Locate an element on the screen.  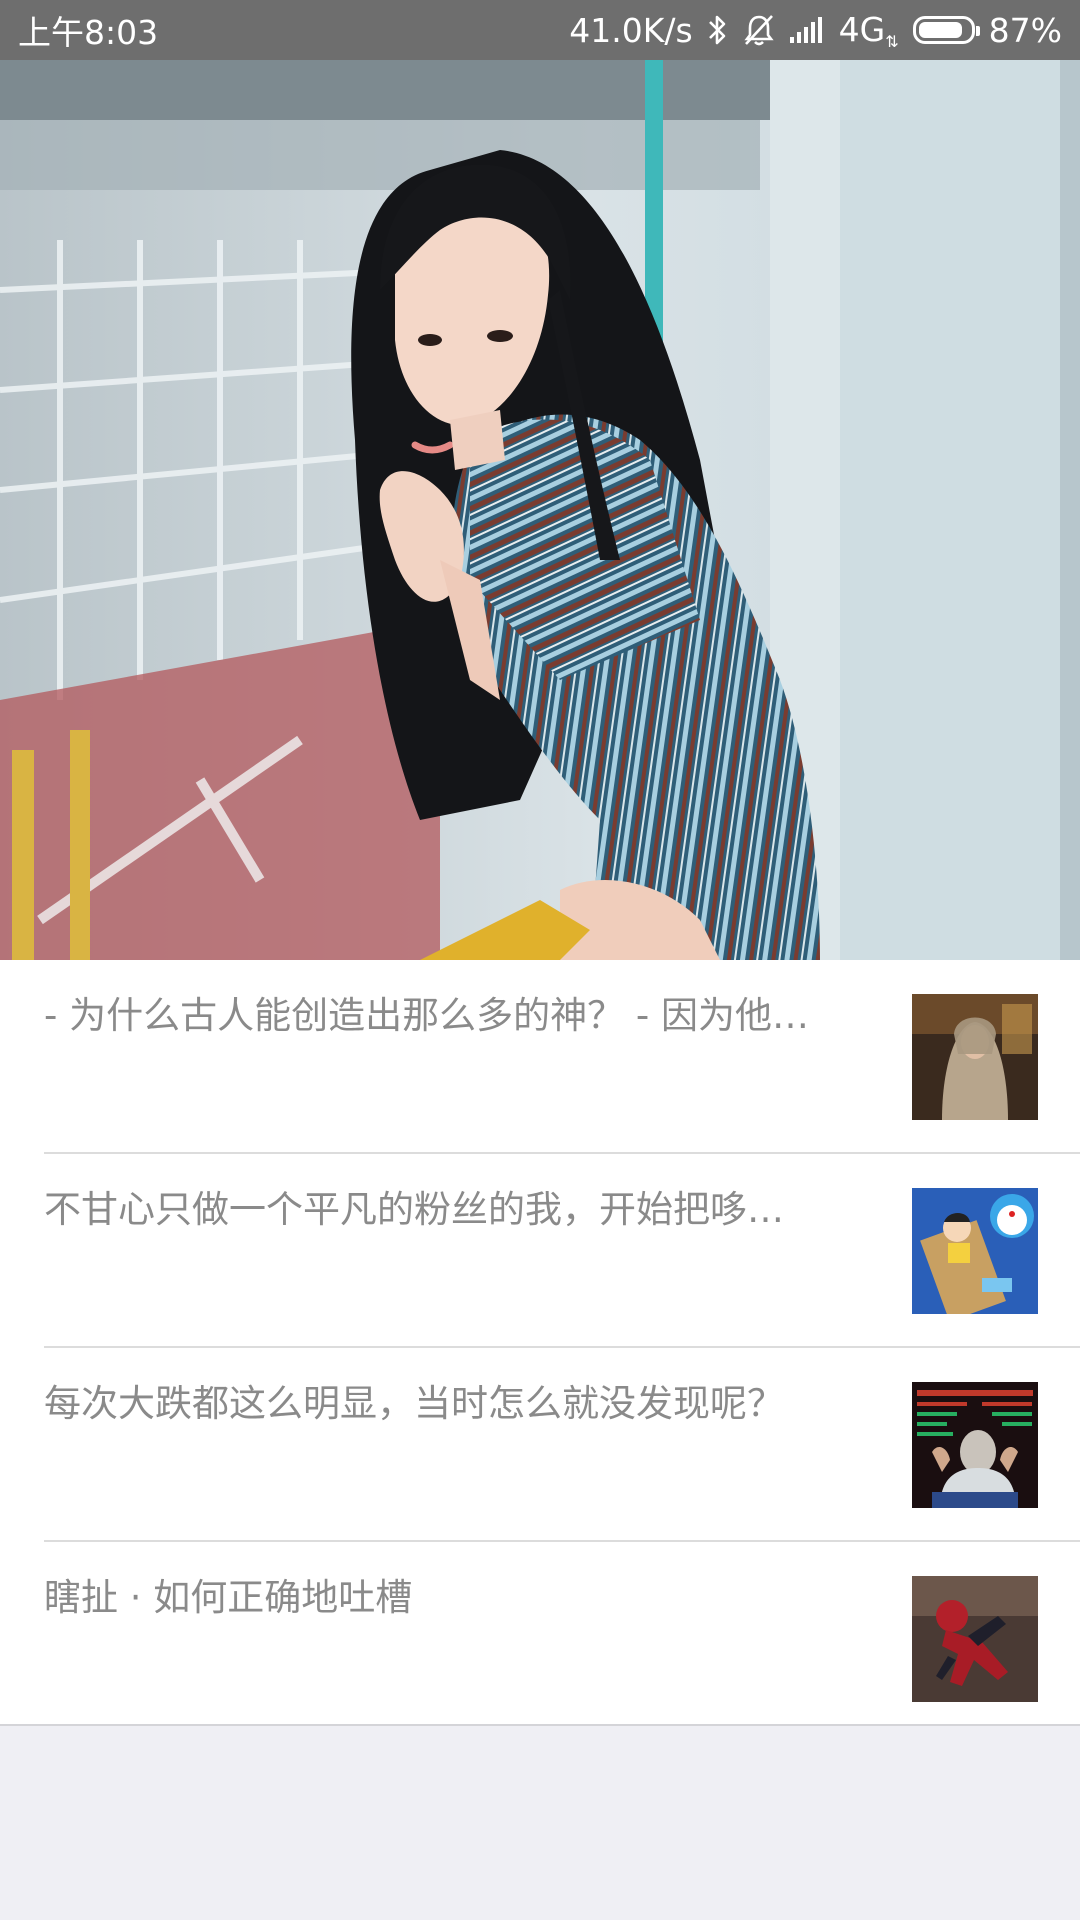
battery-level-fill is located at coordinates (940, 30).